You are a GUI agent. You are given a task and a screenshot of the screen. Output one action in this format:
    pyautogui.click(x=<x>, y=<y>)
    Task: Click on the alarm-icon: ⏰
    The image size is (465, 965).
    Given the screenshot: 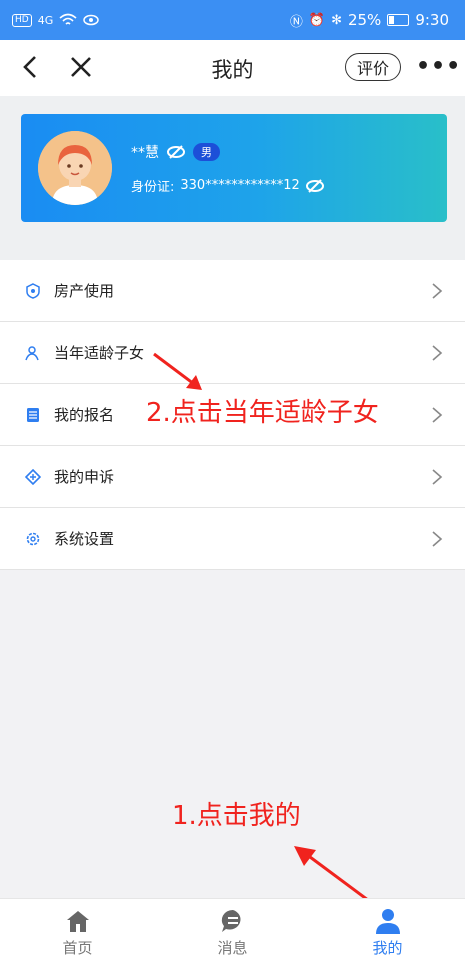 What is the action you would take?
    pyautogui.click(x=317, y=20)
    